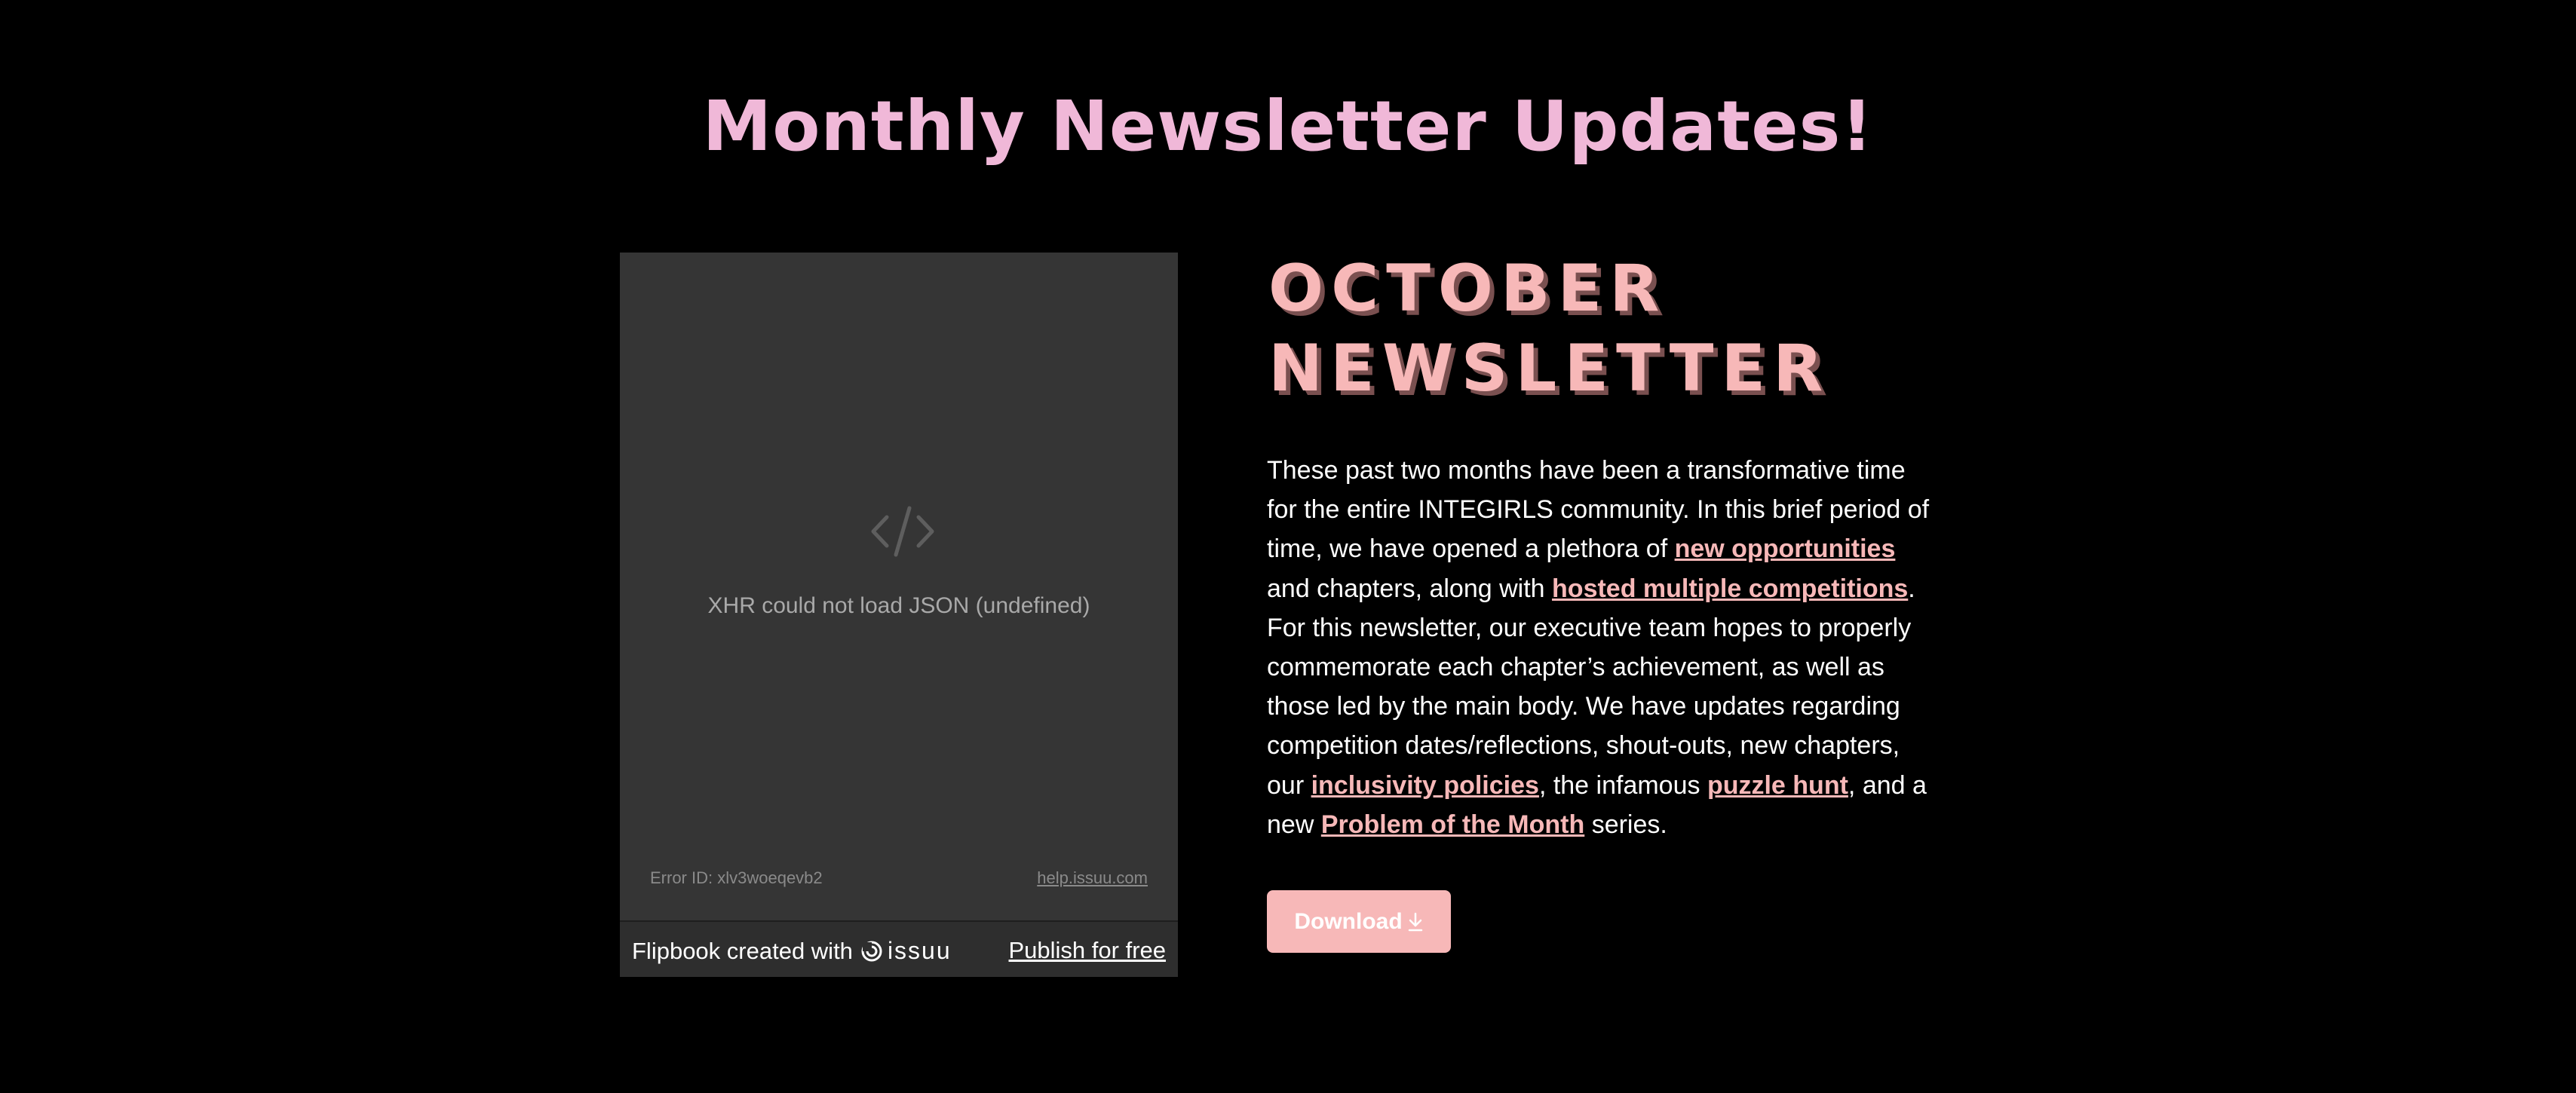 The image size is (2576, 1093). Describe the element at coordinates (919, 951) in the screenshot. I see `issuu-wordmark: issuu` at that location.